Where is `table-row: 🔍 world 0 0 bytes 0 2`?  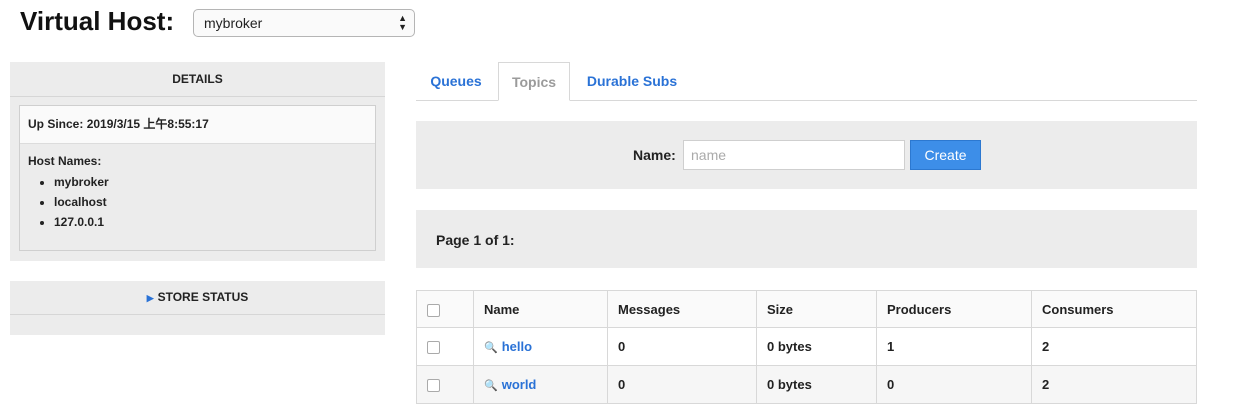
table-row: 🔍 world 0 0 bytes 0 2 is located at coordinates (806, 384).